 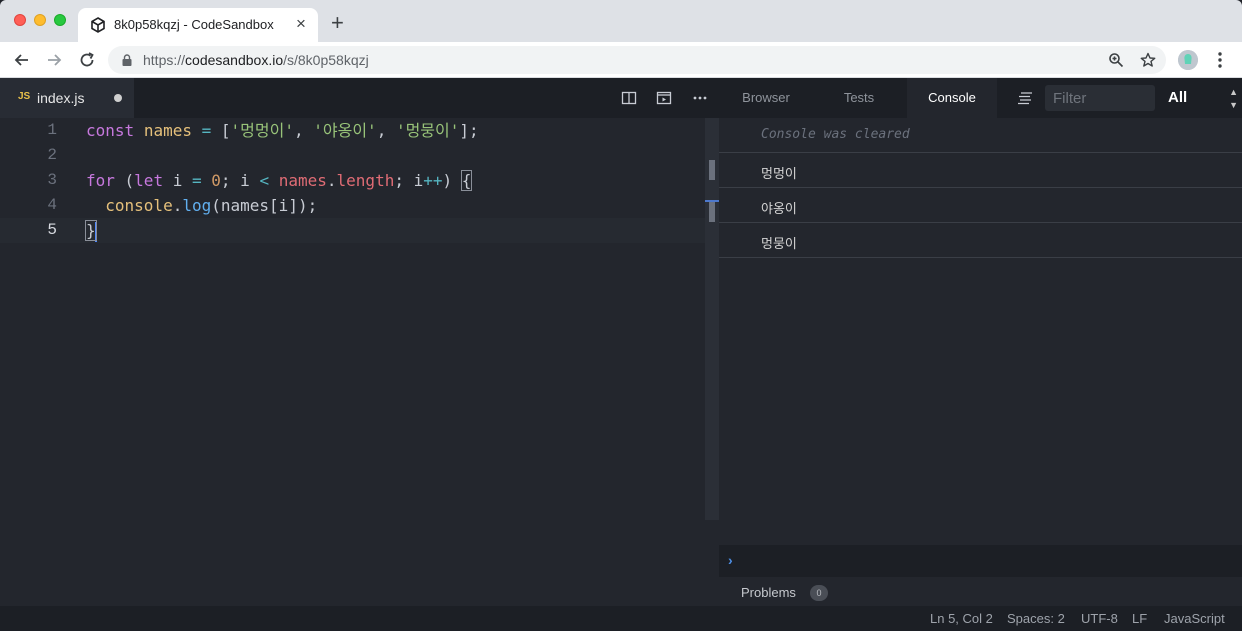 What do you see at coordinates (980, 561) in the screenshot?
I see `console-input: ›` at bounding box center [980, 561].